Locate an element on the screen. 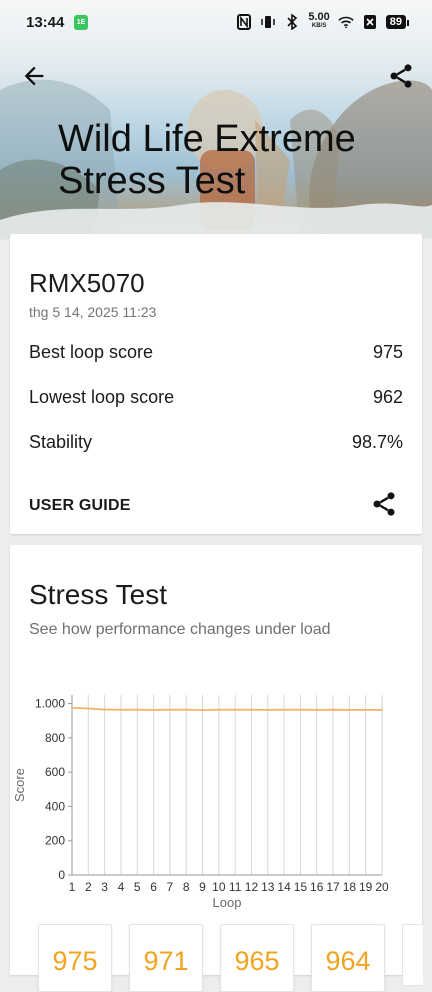 Image resolution: width=432 pixels, height=992 pixels. x-tick-label: 8 is located at coordinates (186, 887).